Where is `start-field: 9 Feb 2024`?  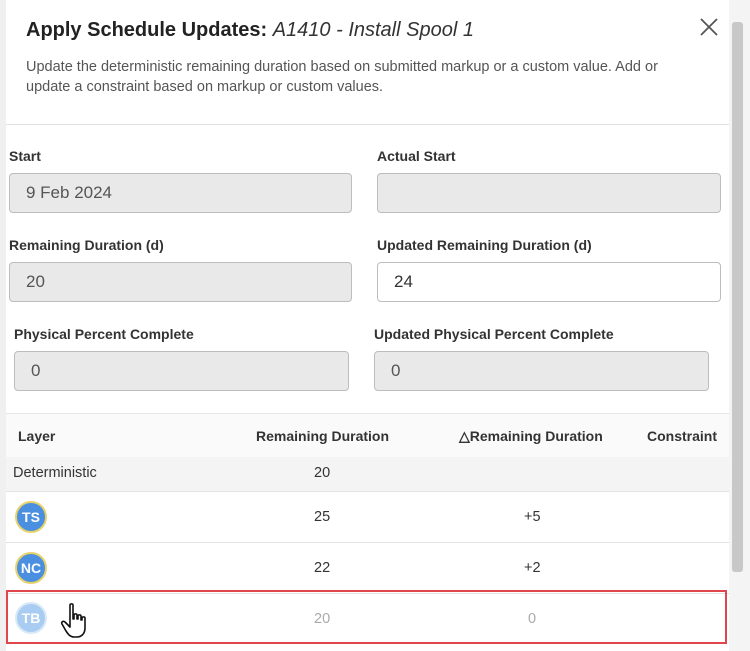 start-field: 9 Feb 2024 is located at coordinates (180, 193).